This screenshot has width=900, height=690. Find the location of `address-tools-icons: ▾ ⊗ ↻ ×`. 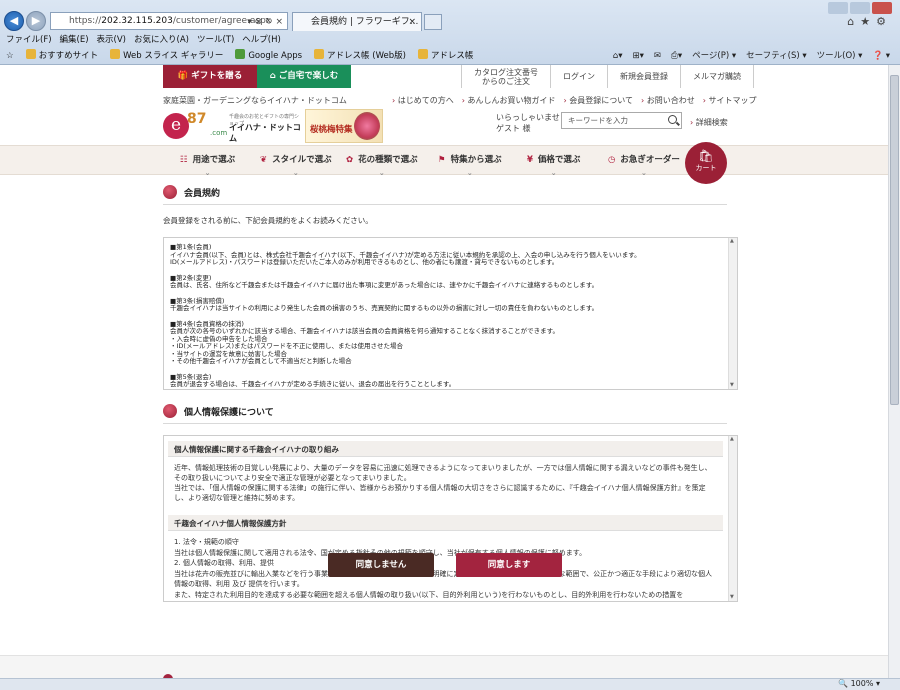

address-tools-icons: ▾ ⊗ ↻ × is located at coordinates (265, 22).